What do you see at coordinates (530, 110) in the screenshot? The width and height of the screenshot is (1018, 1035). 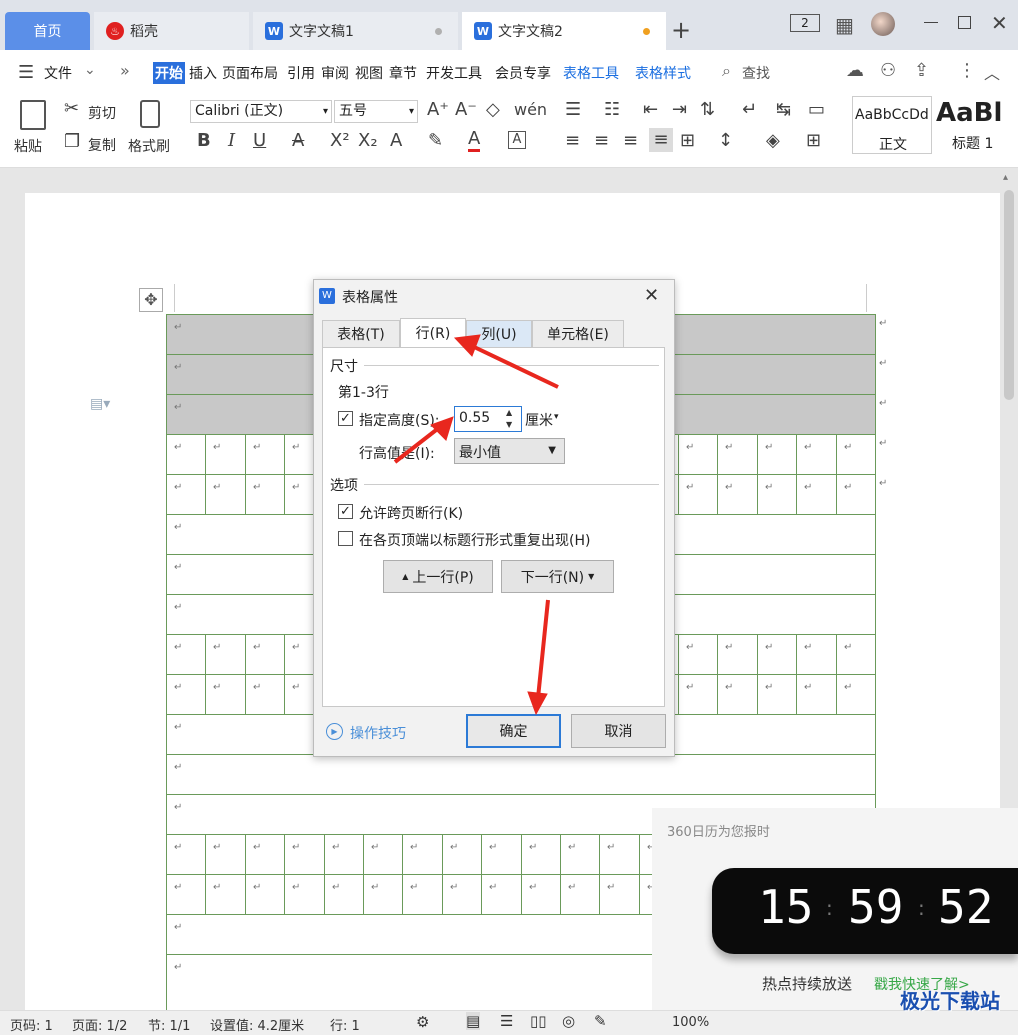 I see `phonetic-icon: wén` at bounding box center [530, 110].